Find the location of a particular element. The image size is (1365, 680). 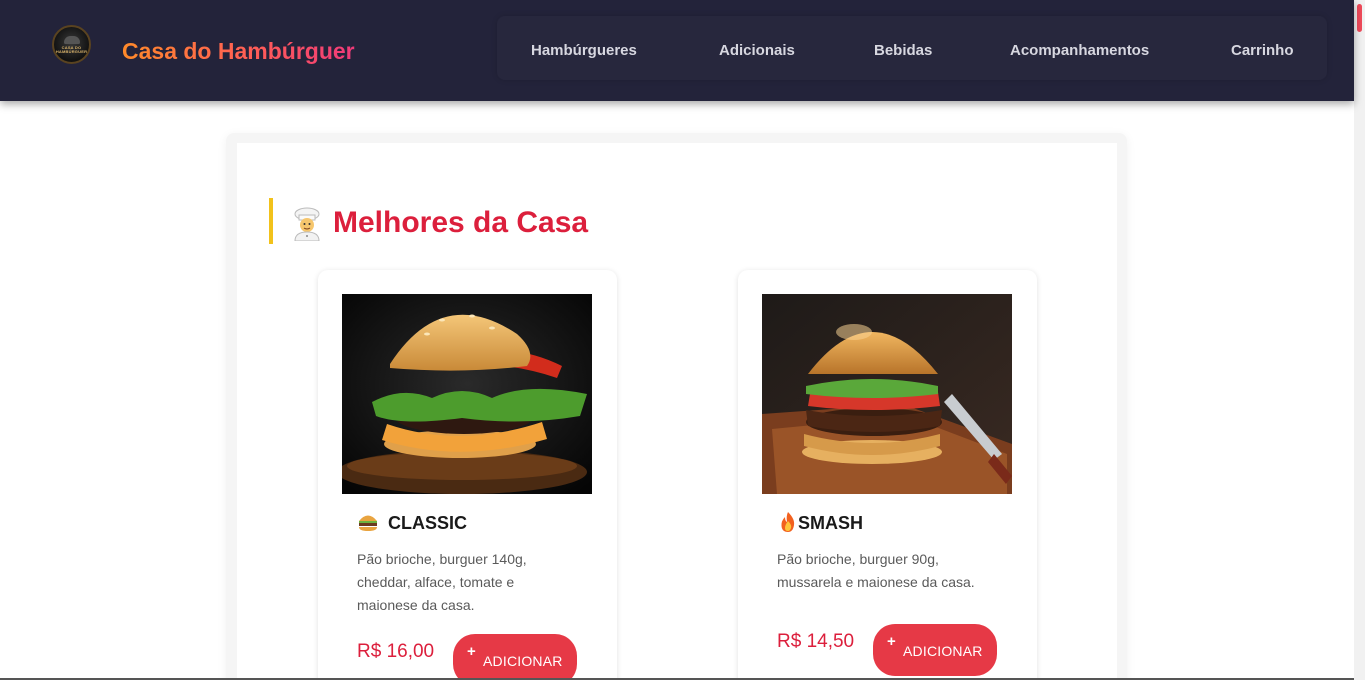

logo-burger-icon is located at coordinates (71, 39).